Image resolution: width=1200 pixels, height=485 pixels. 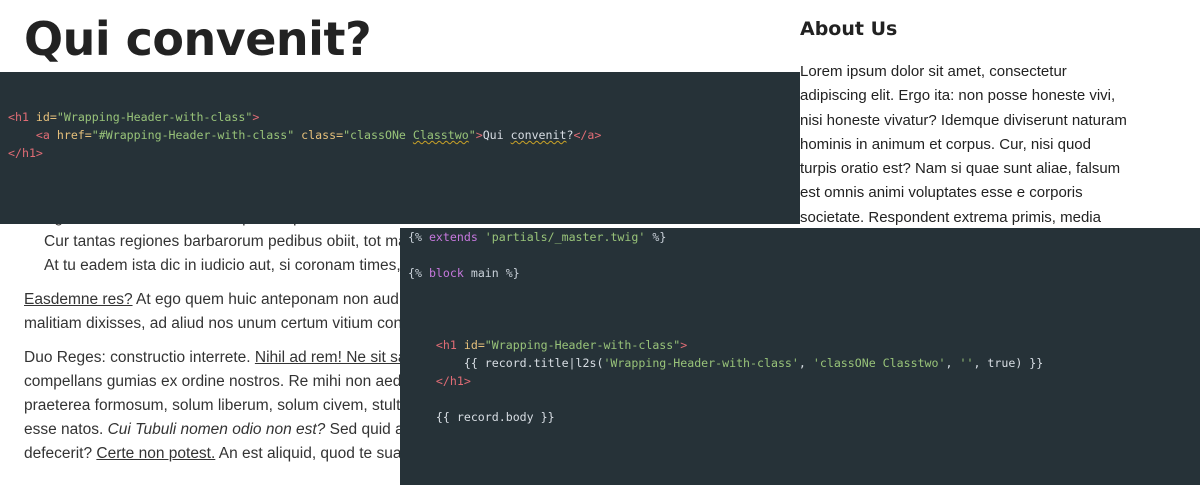 What do you see at coordinates (78, 299) in the screenshot?
I see `easdemne-res-link: Easdemne res?` at bounding box center [78, 299].